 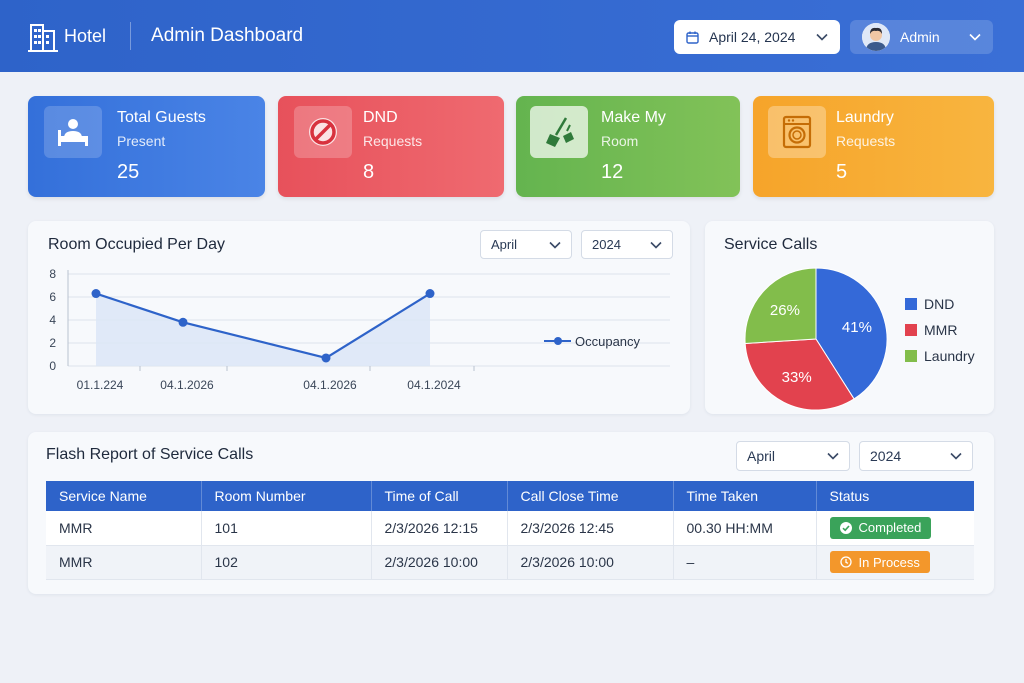 I want to click on stat-value: 5, so click(x=842, y=172).